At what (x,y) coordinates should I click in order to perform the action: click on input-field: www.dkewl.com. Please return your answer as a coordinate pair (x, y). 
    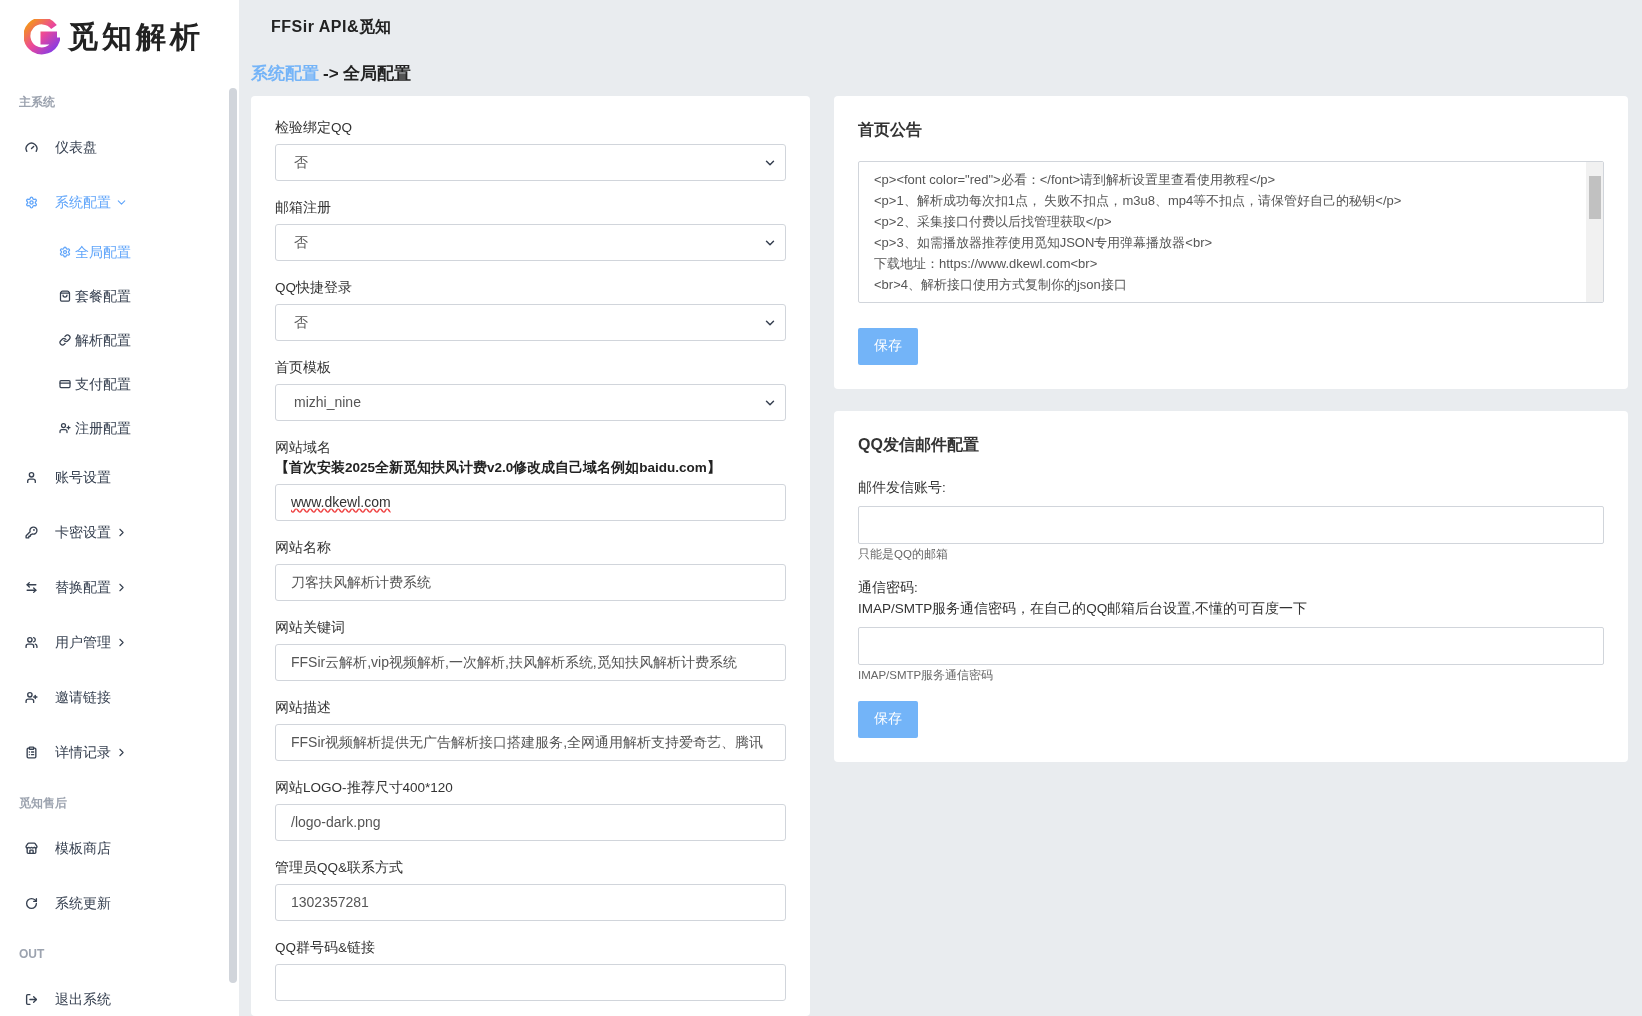
    Looking at the image, I should click on (530, 502).